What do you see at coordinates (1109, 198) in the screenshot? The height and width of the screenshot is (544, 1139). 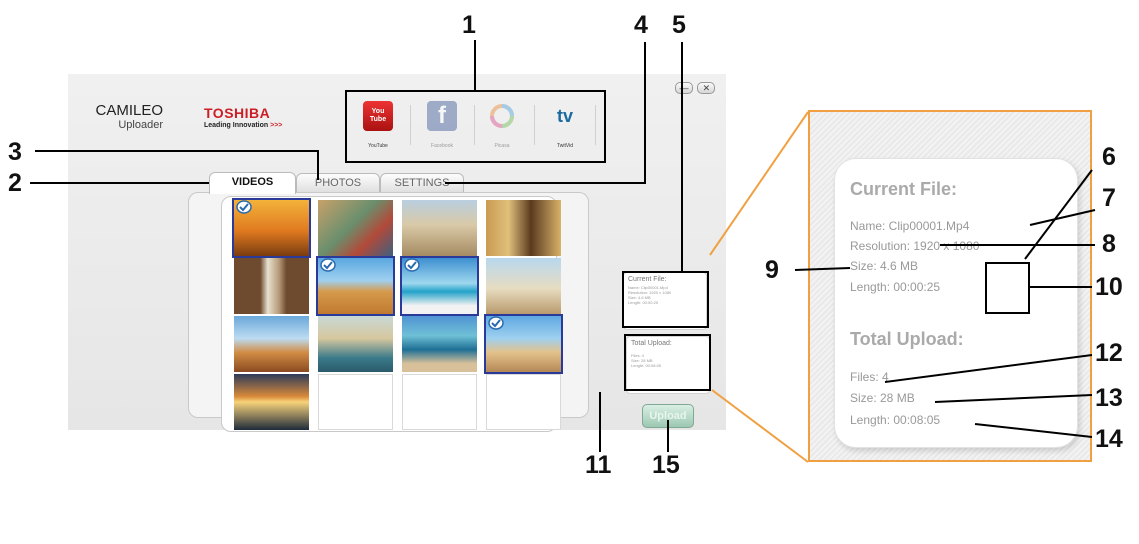 I see `callout-7: 7` at bounding box center [1109, 198].